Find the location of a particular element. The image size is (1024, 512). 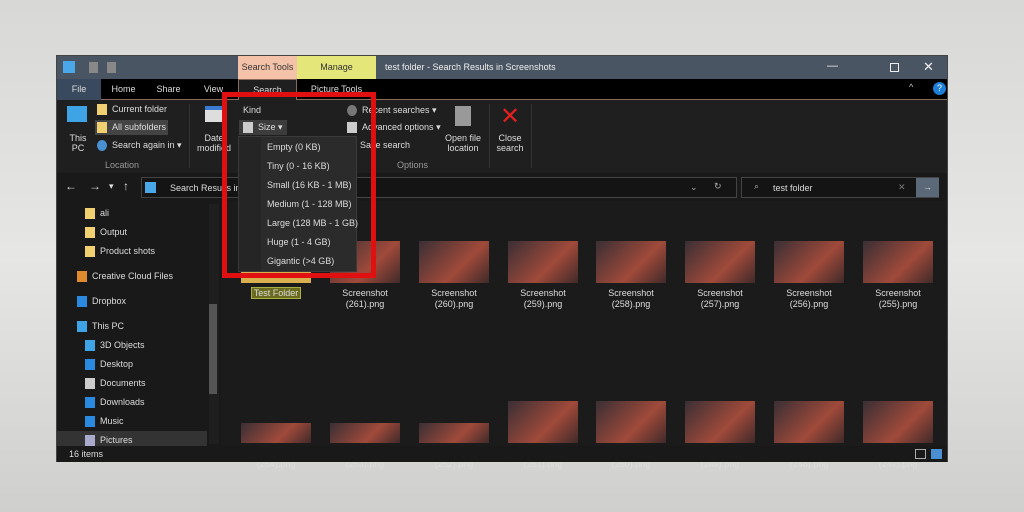

tab-share: Share is located at coordinates (168, 89).